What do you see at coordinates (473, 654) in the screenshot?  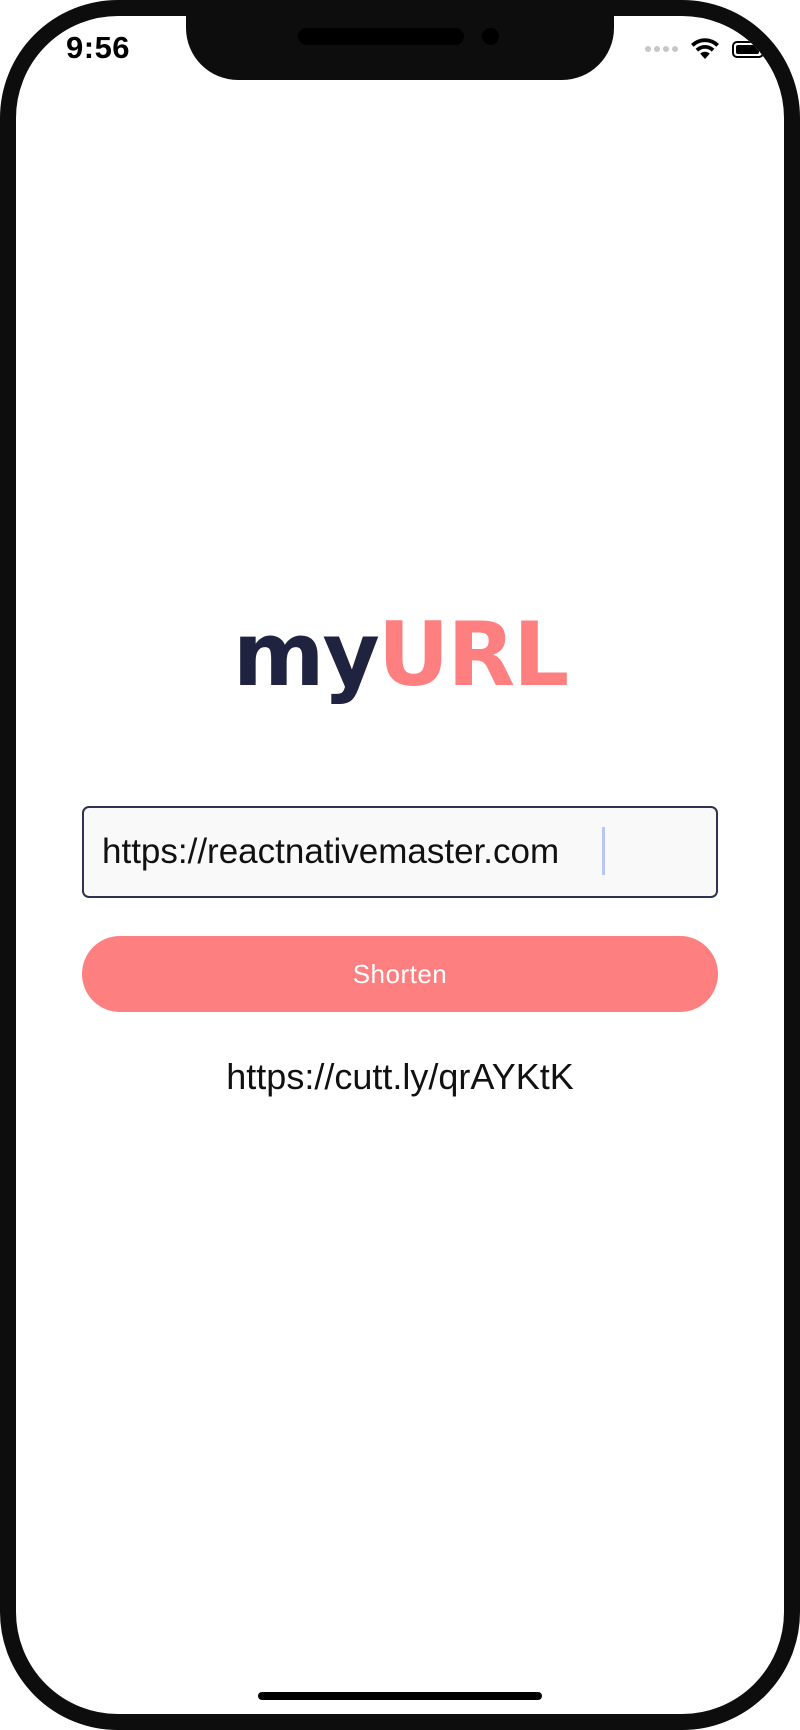 I see `logo-text-url: URL` at bounding box center [473, 654].